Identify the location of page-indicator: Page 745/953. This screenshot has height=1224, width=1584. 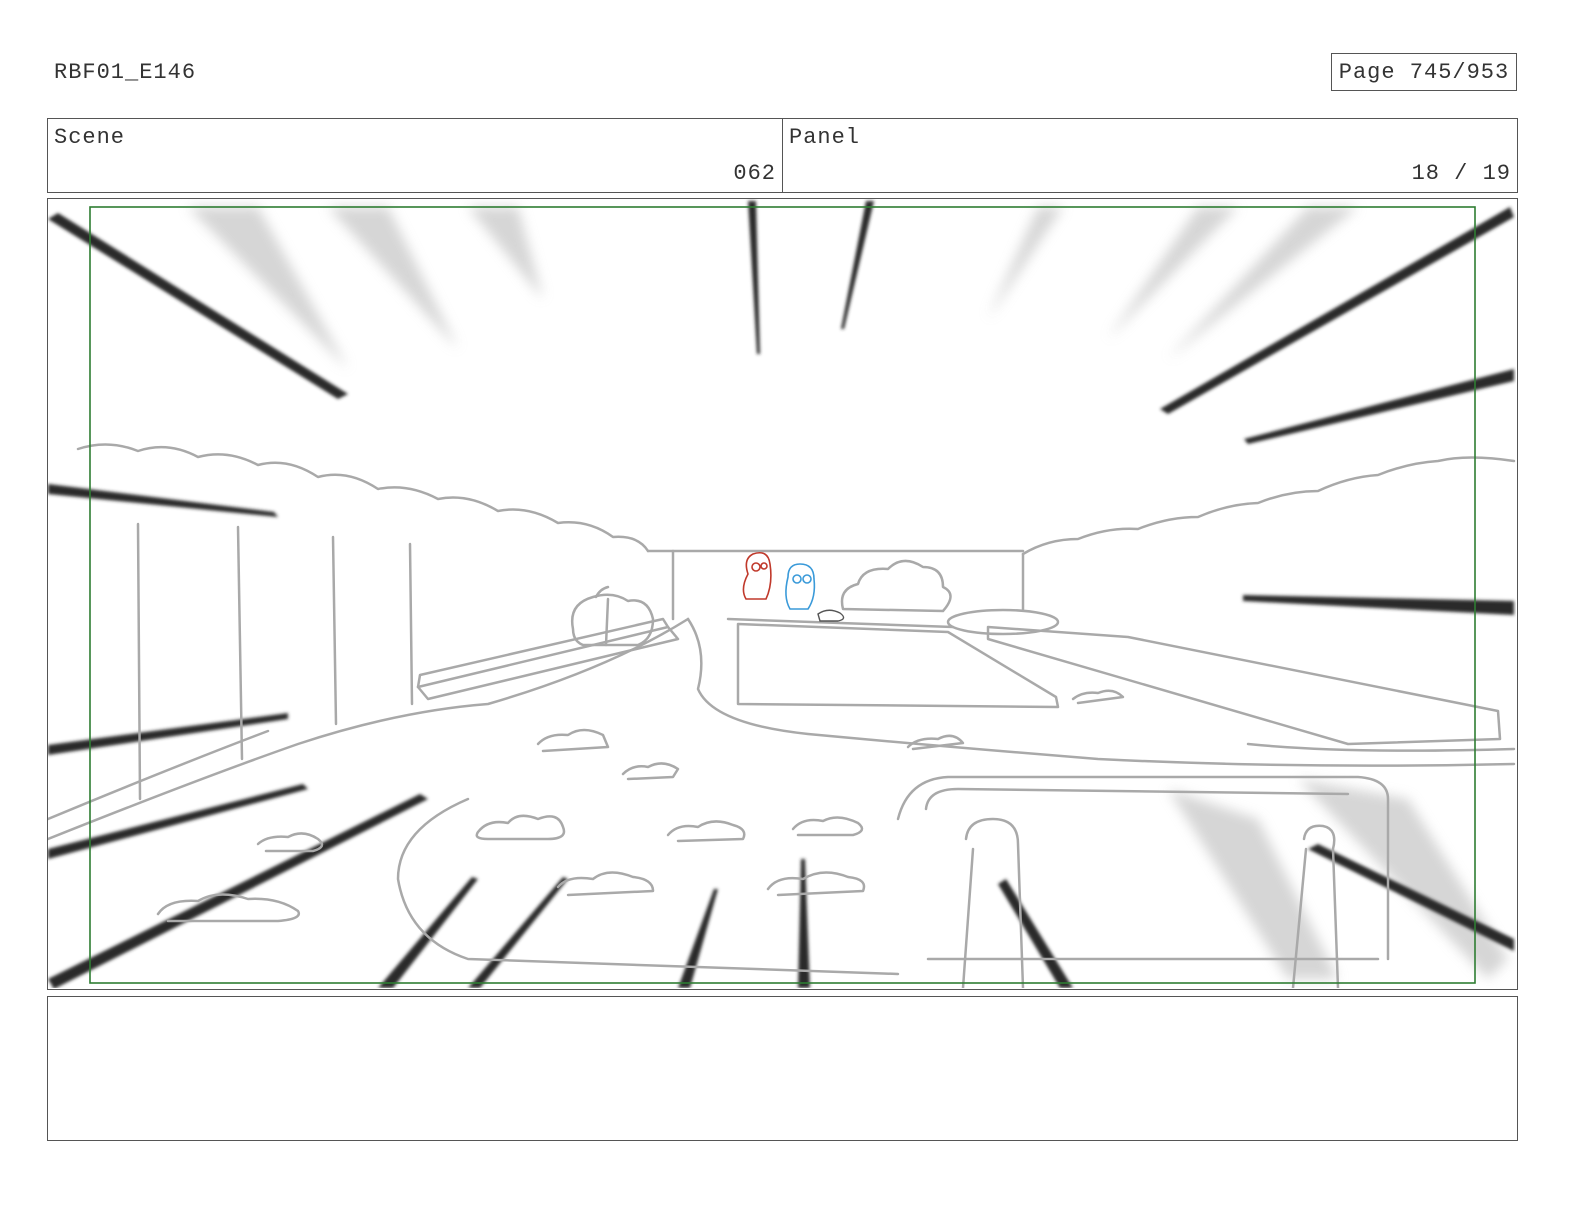
(1424, 72).